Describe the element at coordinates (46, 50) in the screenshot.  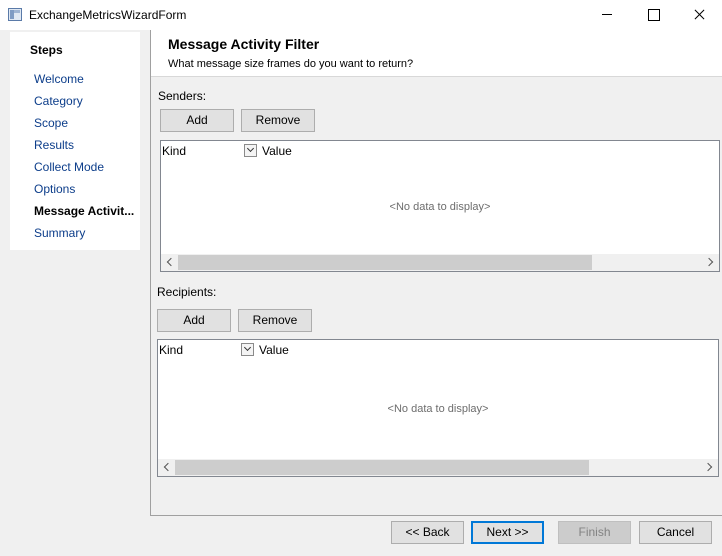
I see `steps-heading: Steps` at that location.